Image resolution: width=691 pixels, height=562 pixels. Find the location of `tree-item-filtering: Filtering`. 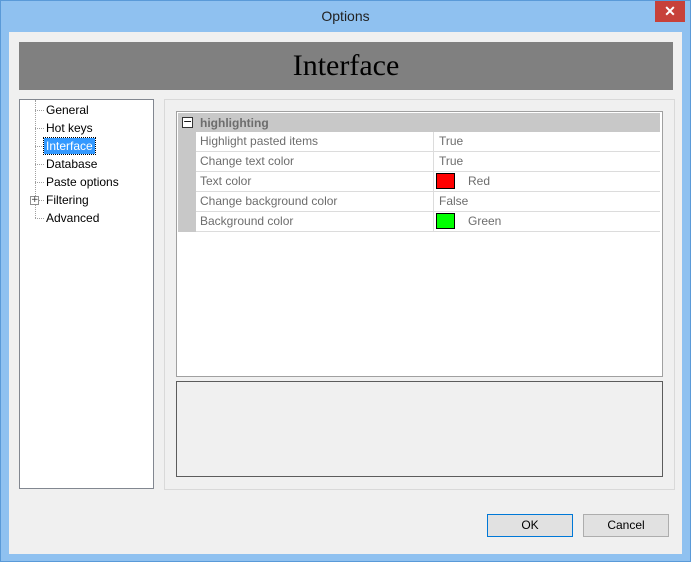

tree-item-filtering: Filtering is located at coordinates (67, 200).